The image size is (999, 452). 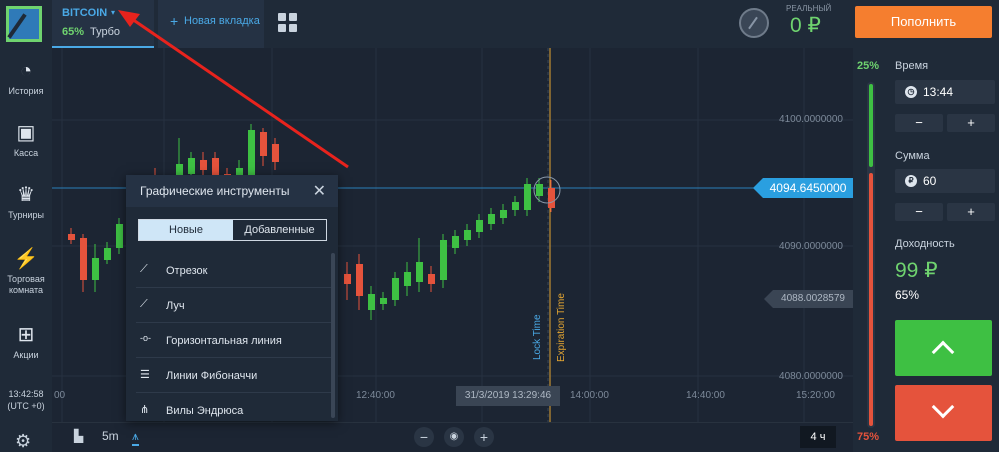 I want to click on tool-label: Вилы Эндрюса, so click(x=205, y=411).